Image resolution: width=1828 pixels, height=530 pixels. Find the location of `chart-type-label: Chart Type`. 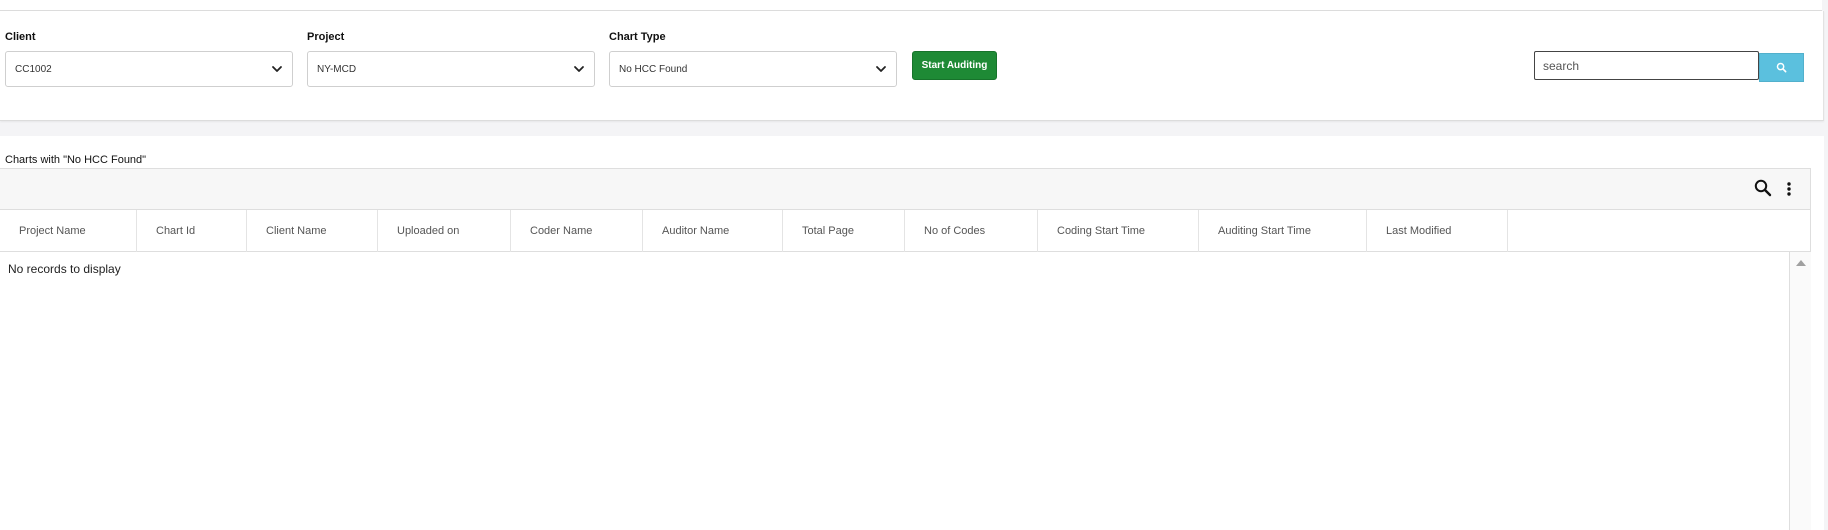

chart-type-label: Chart Type is located at coordinates (637, 37).